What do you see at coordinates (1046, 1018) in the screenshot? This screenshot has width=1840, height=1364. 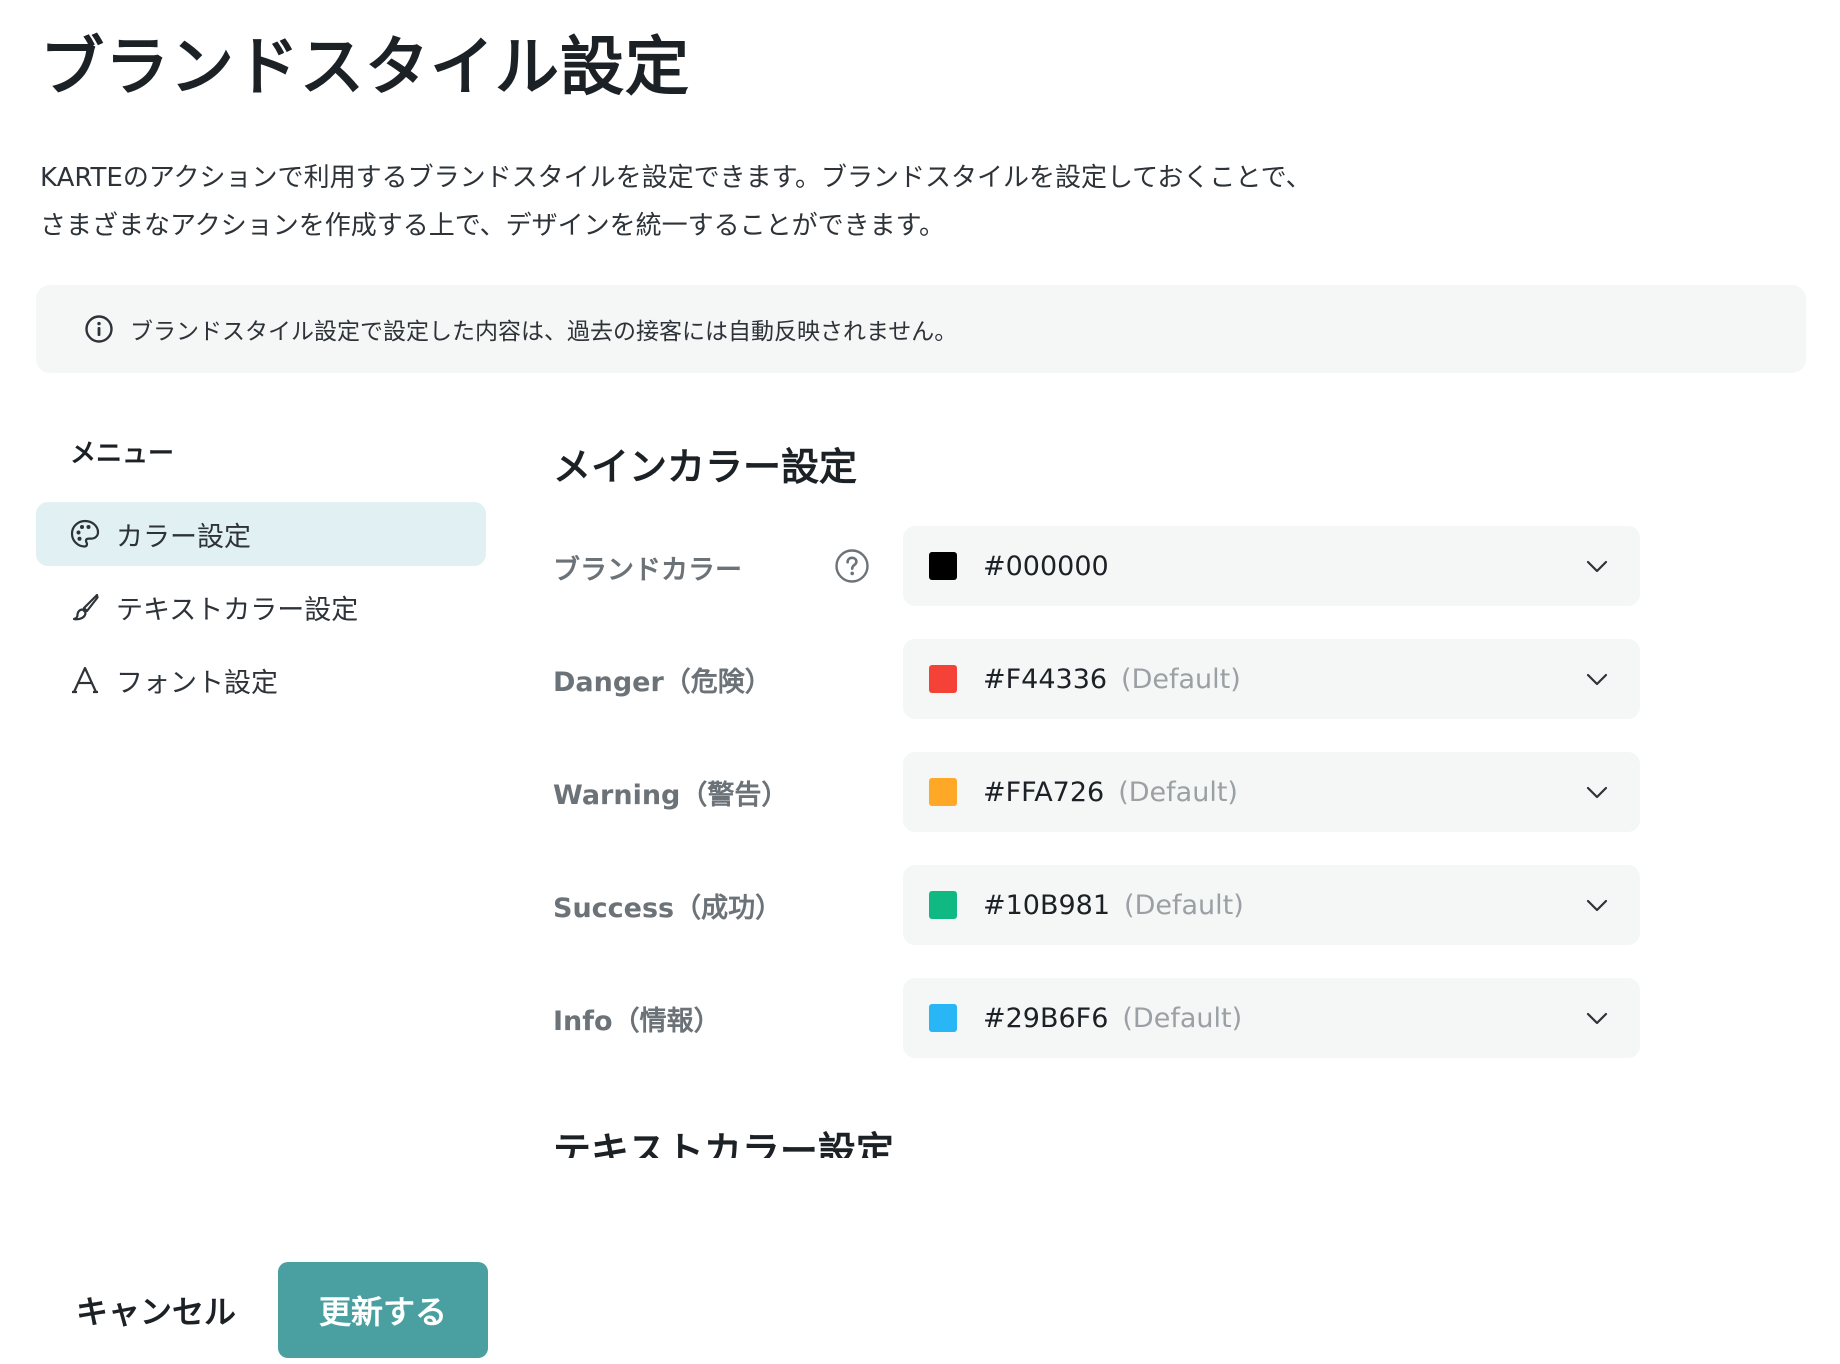 I see `color-hex-value: #29B6F6` at bounding box center [1046, 1018].